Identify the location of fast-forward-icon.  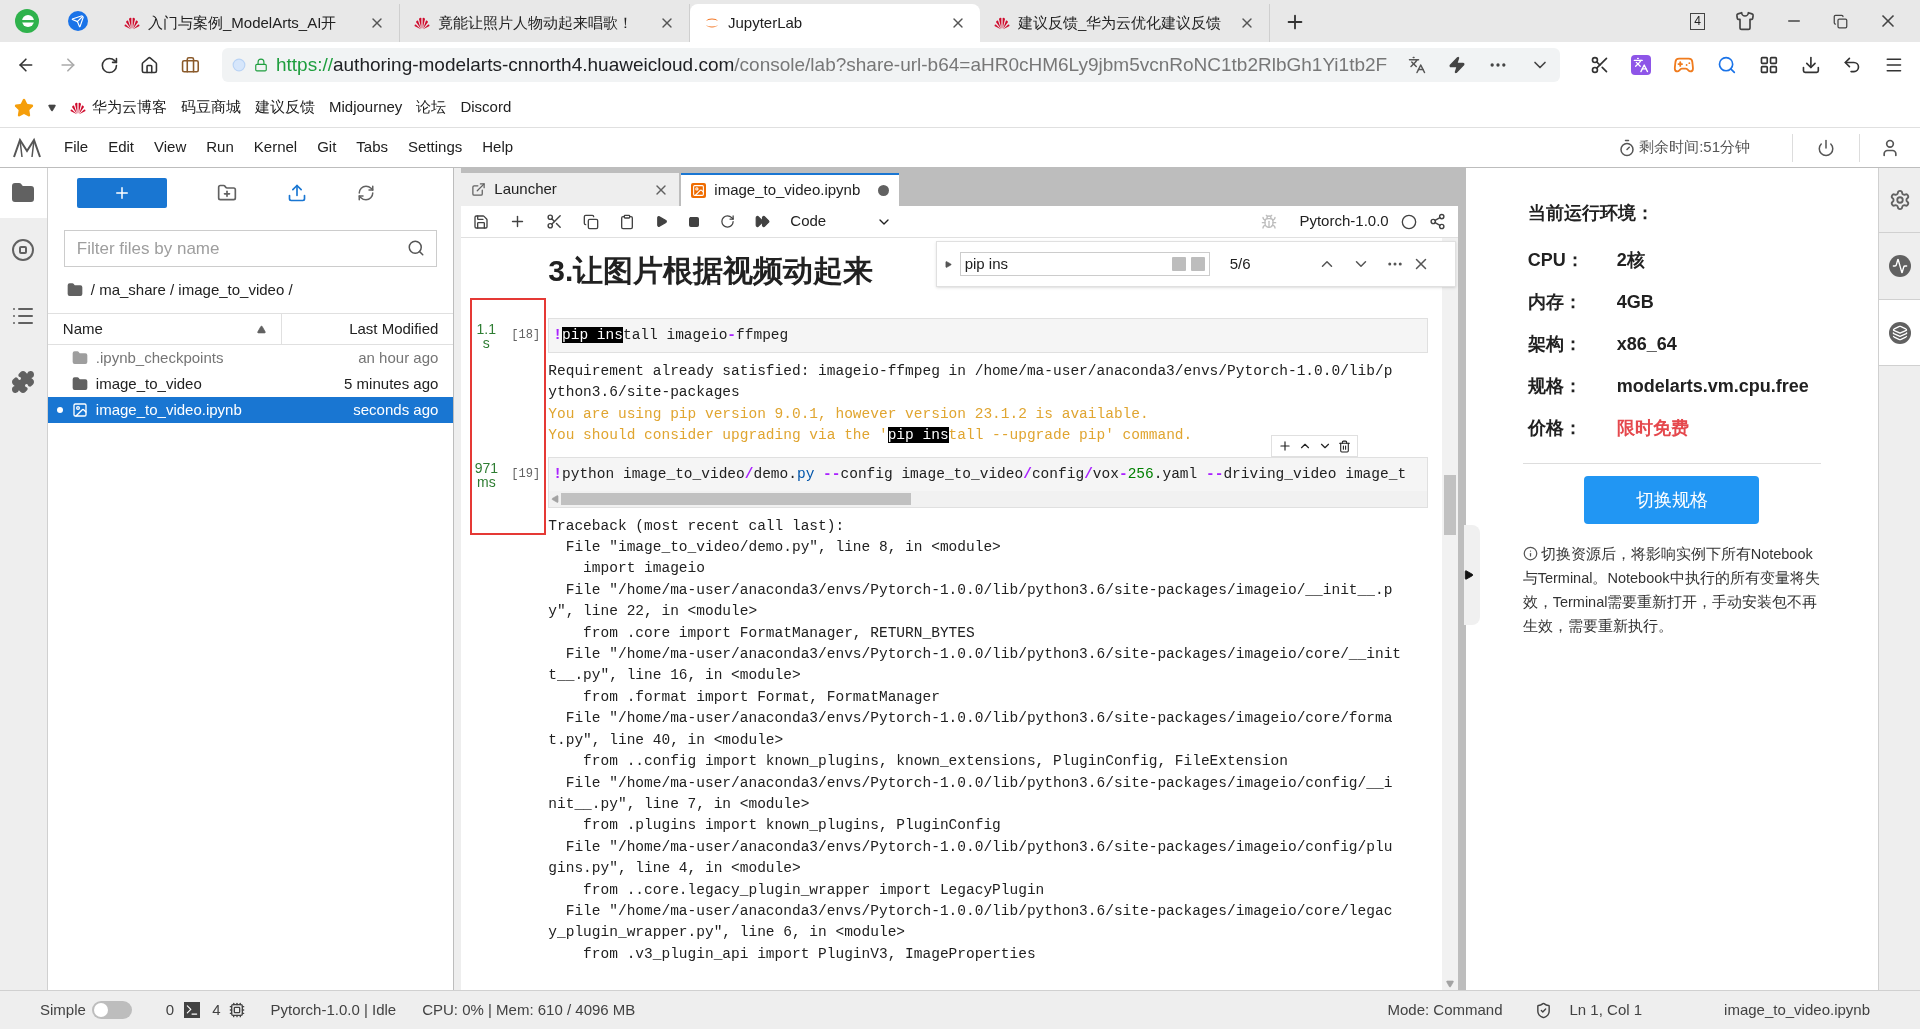
(763, 221).